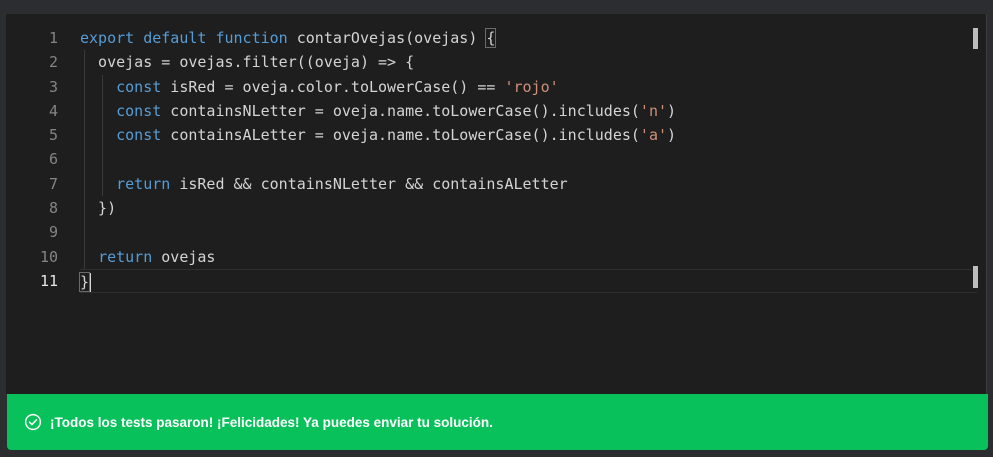 This screenshot has width=993, height=457. I want to click on code-token: ovejas = ovejas.filter((oveja) => {, so click(247, 62).